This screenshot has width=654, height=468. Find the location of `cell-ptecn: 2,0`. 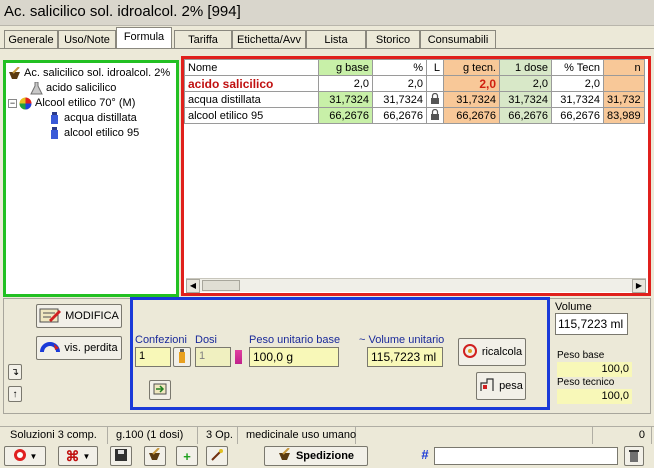

cell-ptecn: 2,0 is located at coordinates (577, 83).